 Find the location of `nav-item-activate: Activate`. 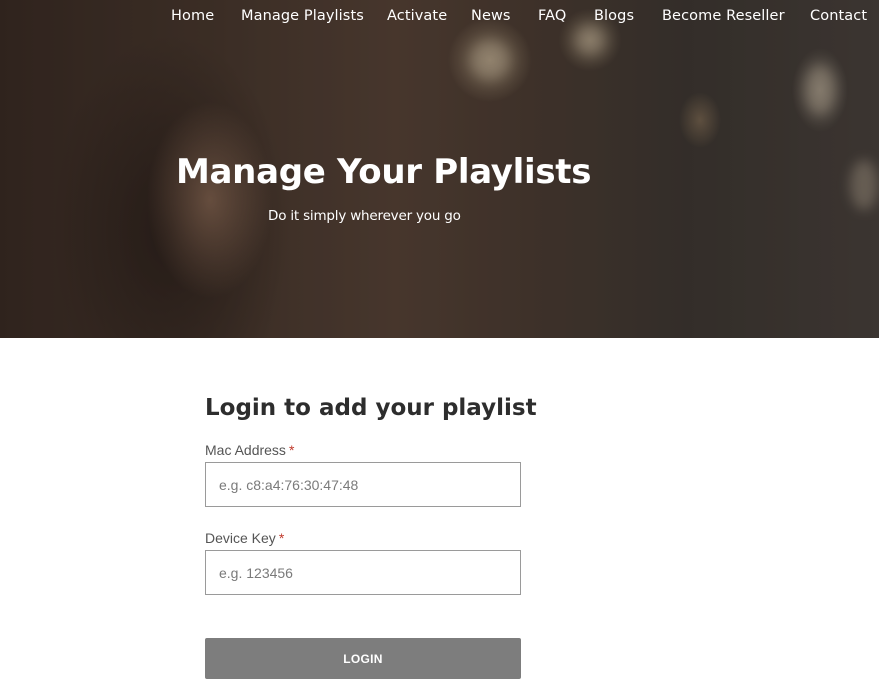

nav-item-activate: Activate is located at coordinates (417, 16).